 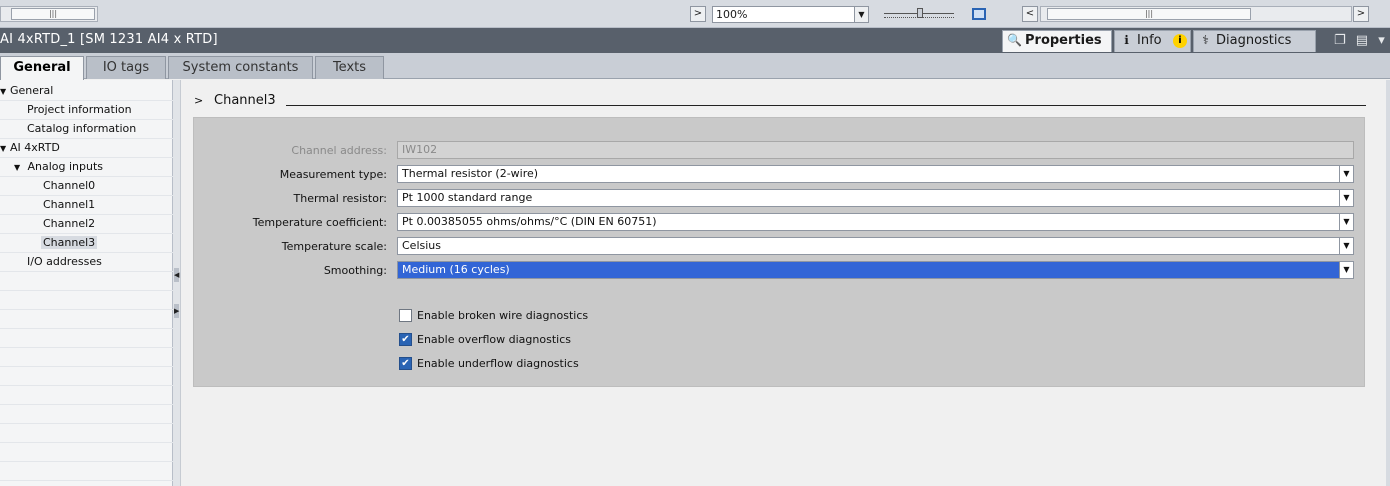 I want to click on measurement-type-select: Thermal resistor (2-wire) ▼, so click(x=875, y=174).